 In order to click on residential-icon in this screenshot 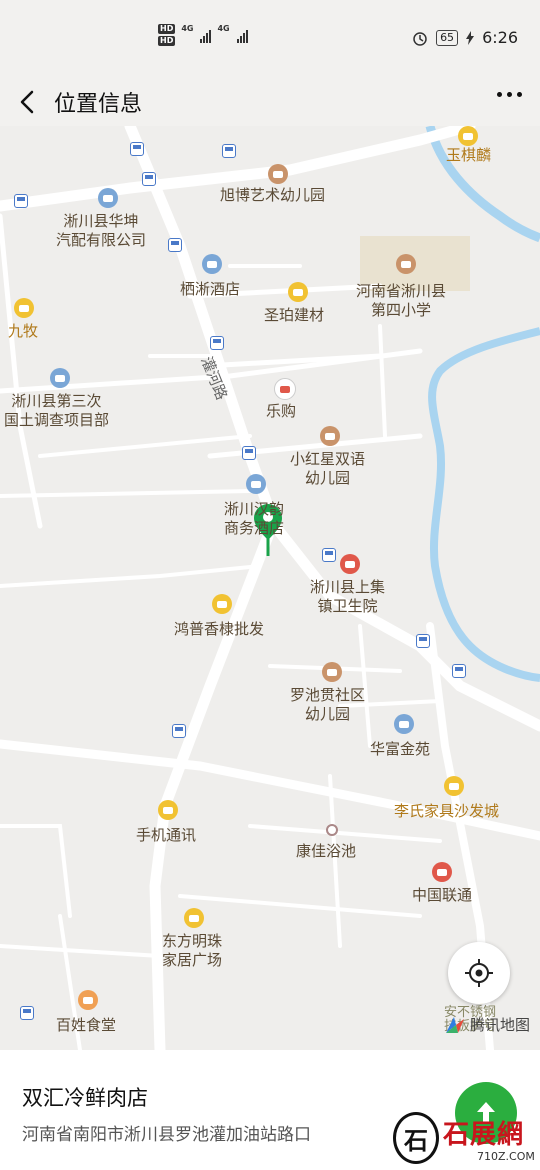, I will do `click(404, 724)`.